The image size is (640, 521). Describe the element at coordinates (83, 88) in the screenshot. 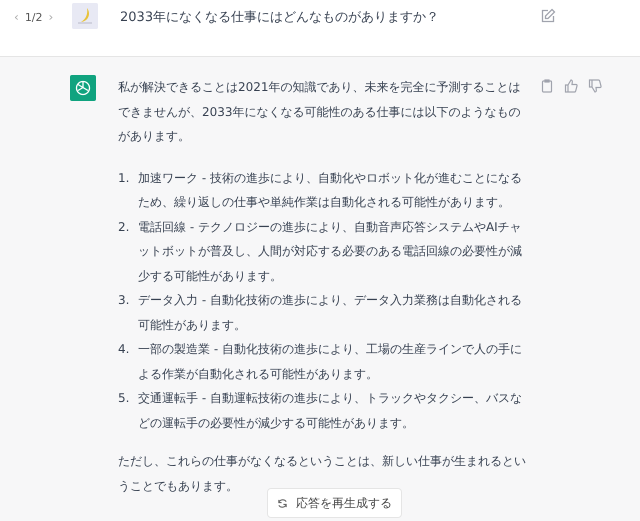

I see `assistant-logo-icon` at that location.